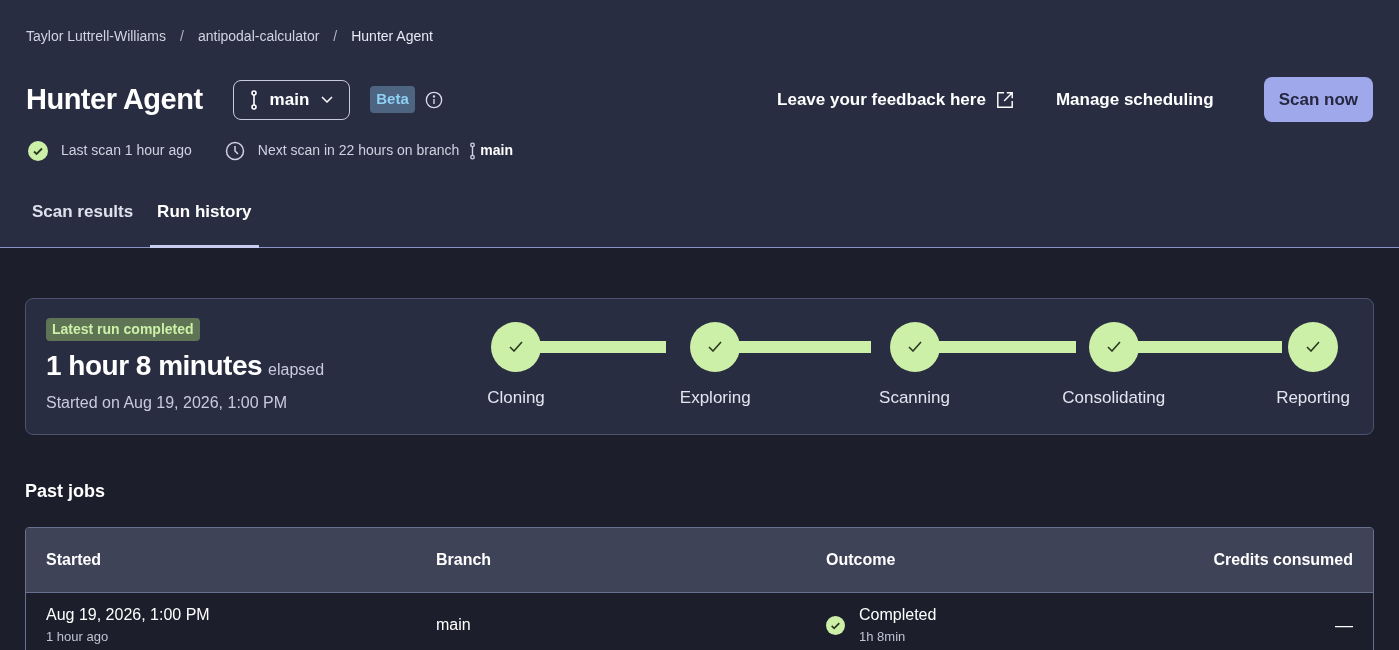  What do you see at coordinates (1004, 99) in the screenshot?
I see `external-link-icon` at bounding box center [1004, 99].